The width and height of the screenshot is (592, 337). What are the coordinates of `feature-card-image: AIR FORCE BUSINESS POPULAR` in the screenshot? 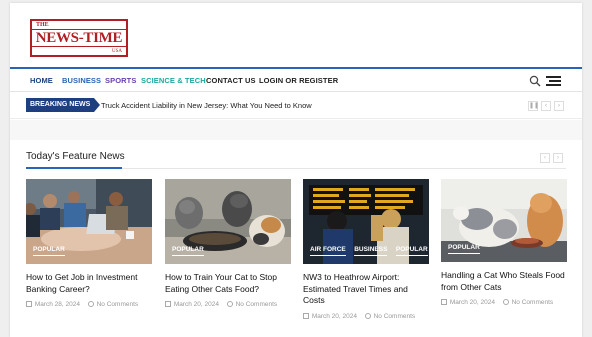 It's located at (366, 221).